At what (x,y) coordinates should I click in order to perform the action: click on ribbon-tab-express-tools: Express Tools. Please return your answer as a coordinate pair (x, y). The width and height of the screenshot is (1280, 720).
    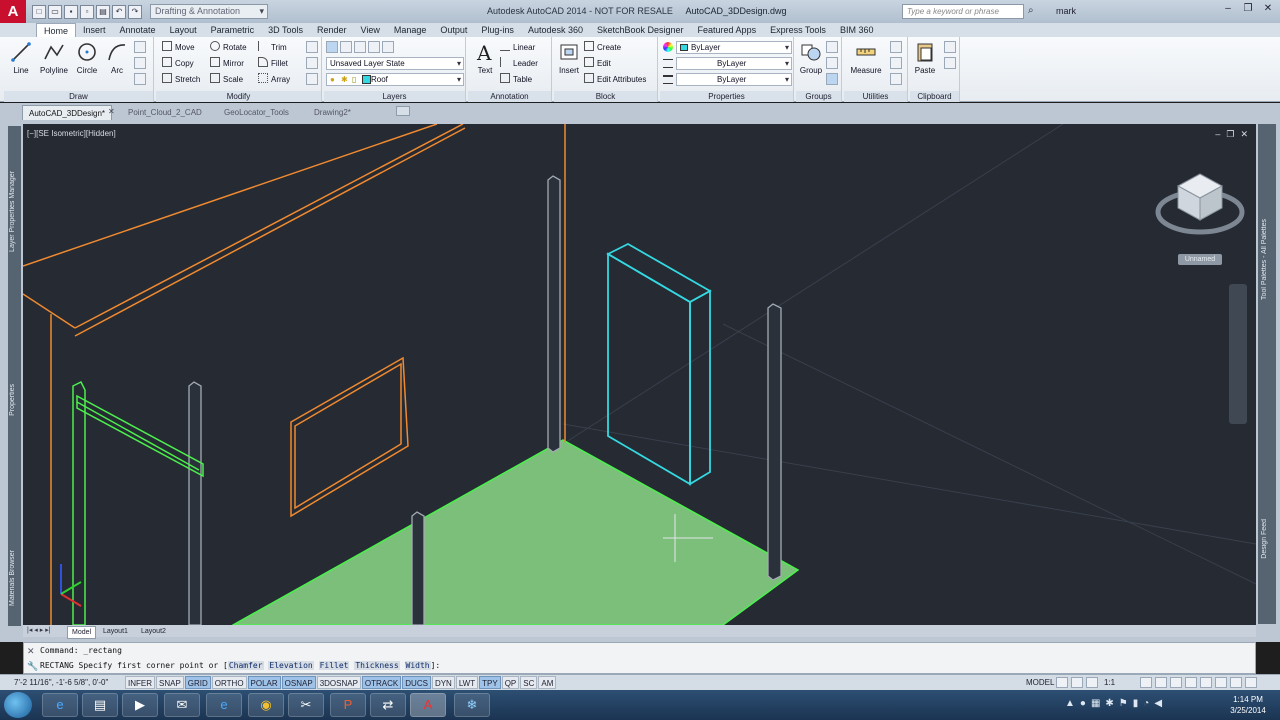
    Looking at the image, I should click on (798, 30).